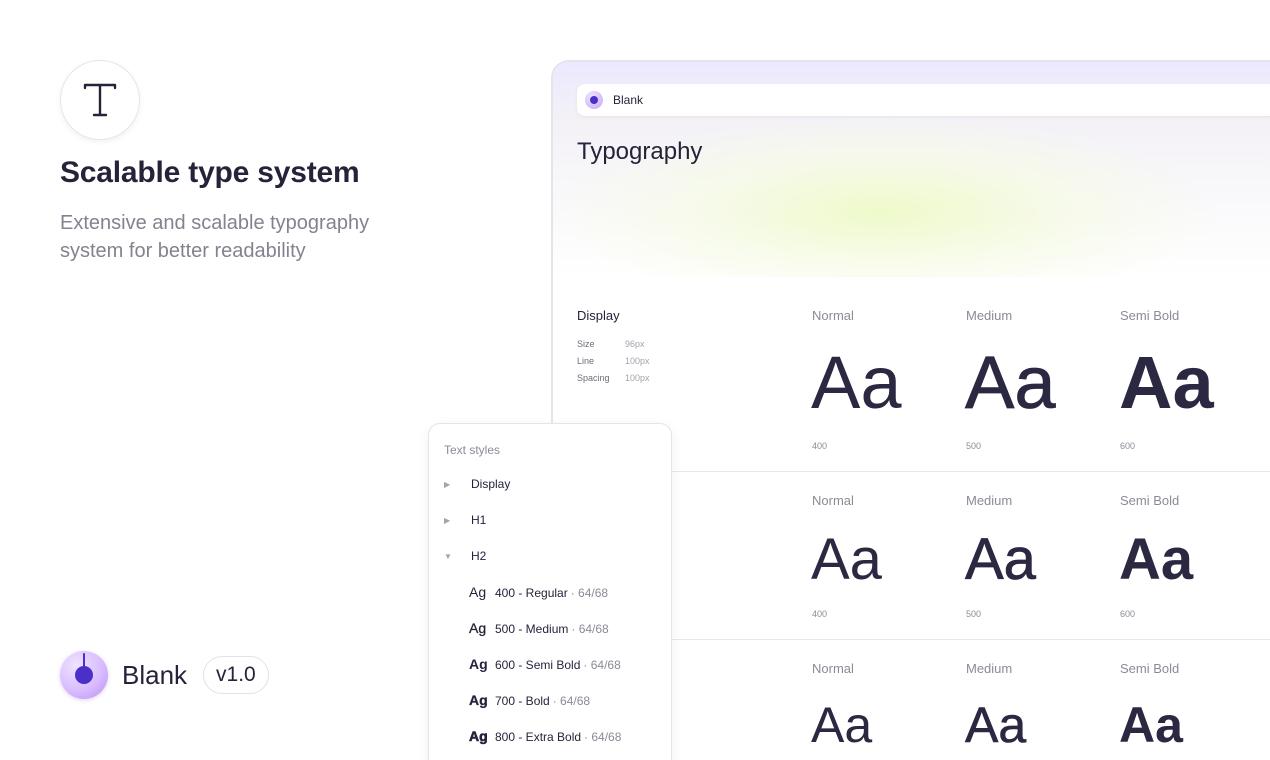 This screenshot has width=1270, height=760. I want to click on text-style-item: Ag 500 - Medium · 64/68, so click(539, 629).